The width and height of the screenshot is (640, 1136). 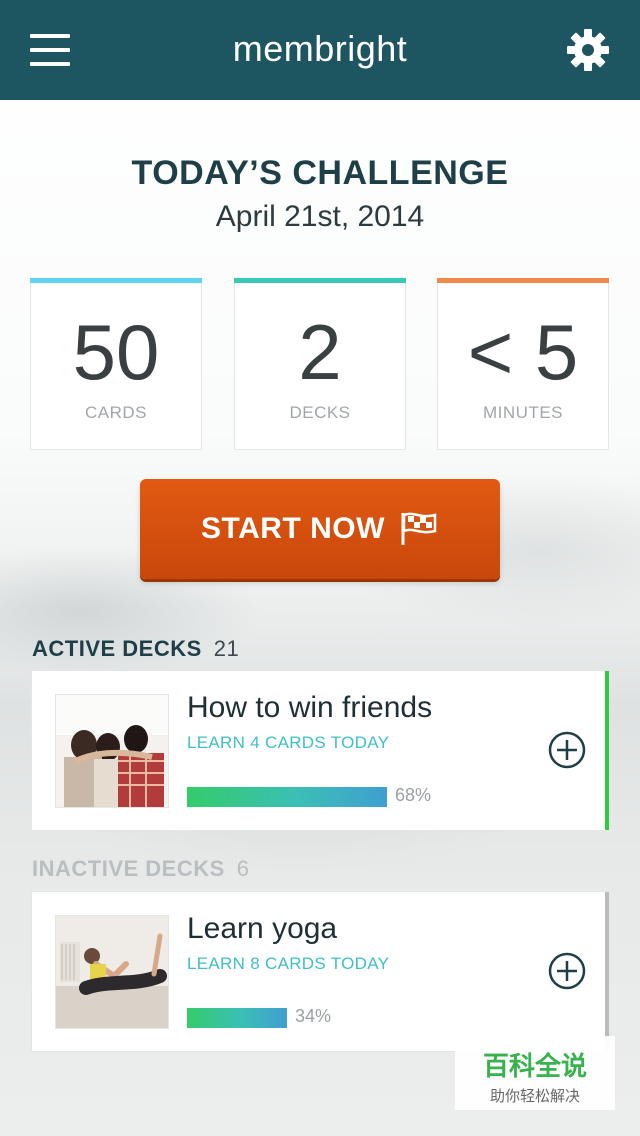 I want to click on yoga-pose-photo, so click(x=112, y=972).